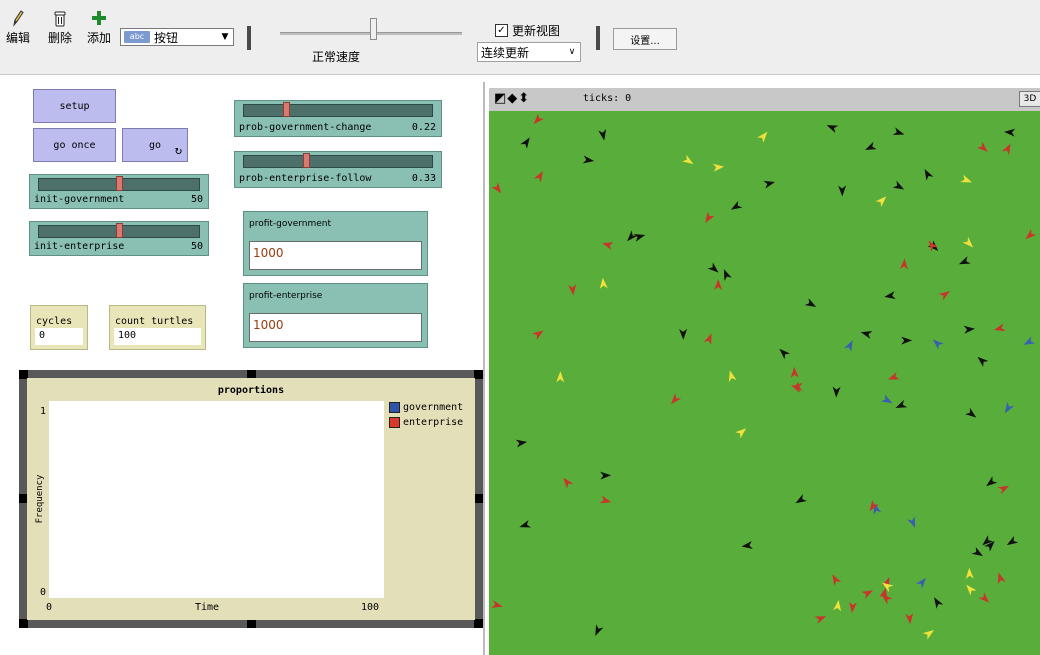 The image size is (1040, 655). I want to click on x-tick-min: 0, so click(49, 607).